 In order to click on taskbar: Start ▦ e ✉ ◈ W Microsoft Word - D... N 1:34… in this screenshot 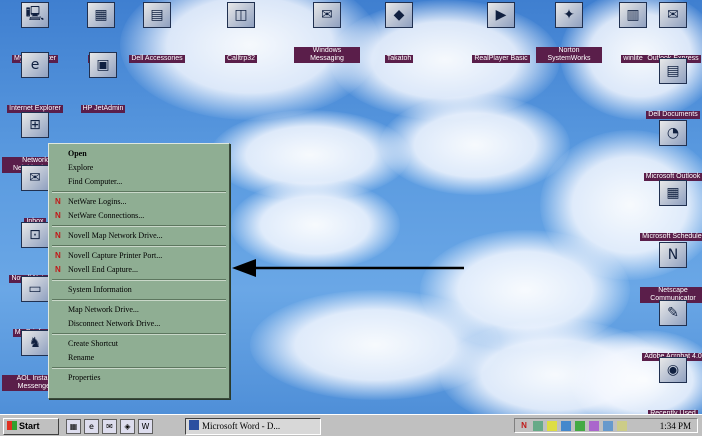, I will do `click(351, 425)`.